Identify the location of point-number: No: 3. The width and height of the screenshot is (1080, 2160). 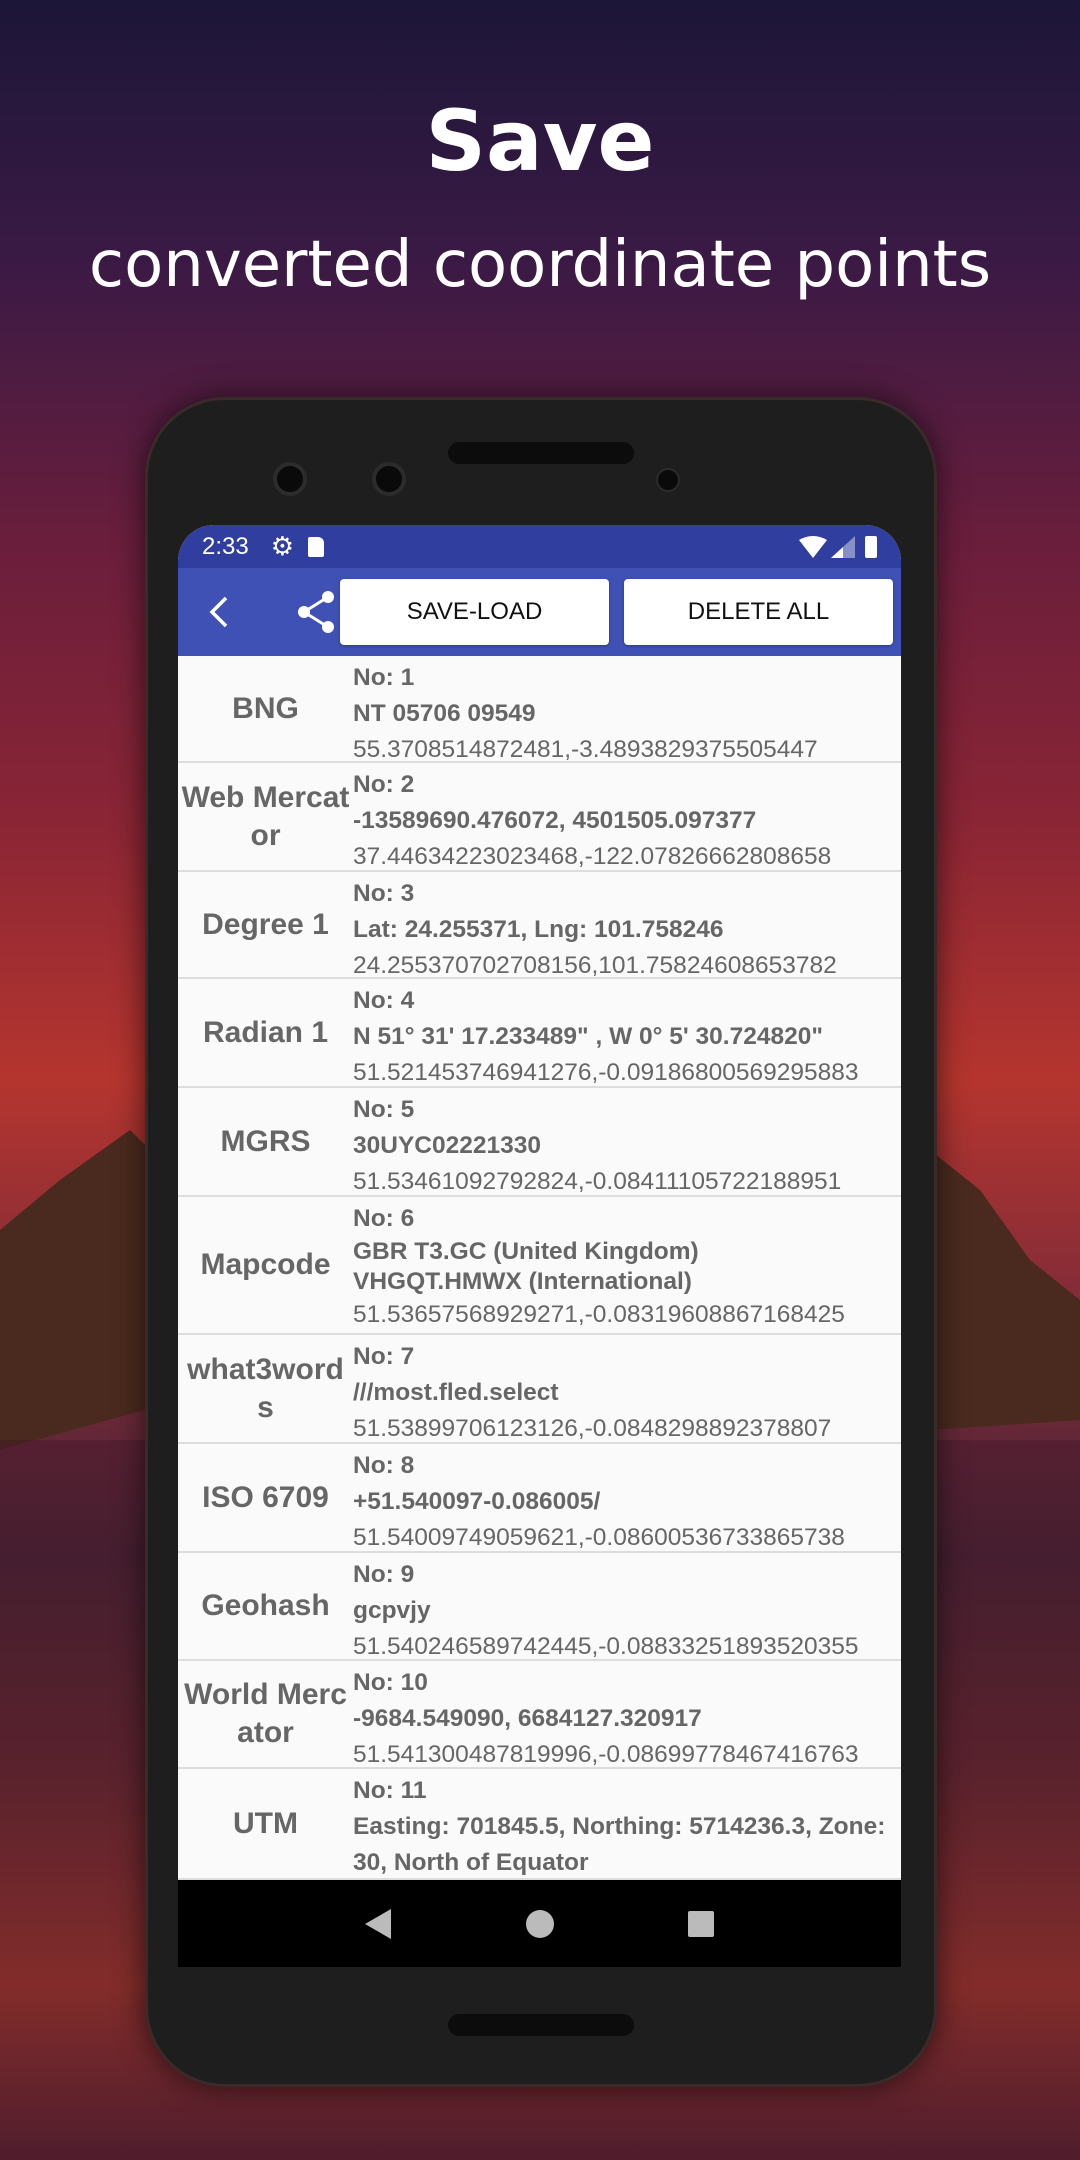
(384, 893).